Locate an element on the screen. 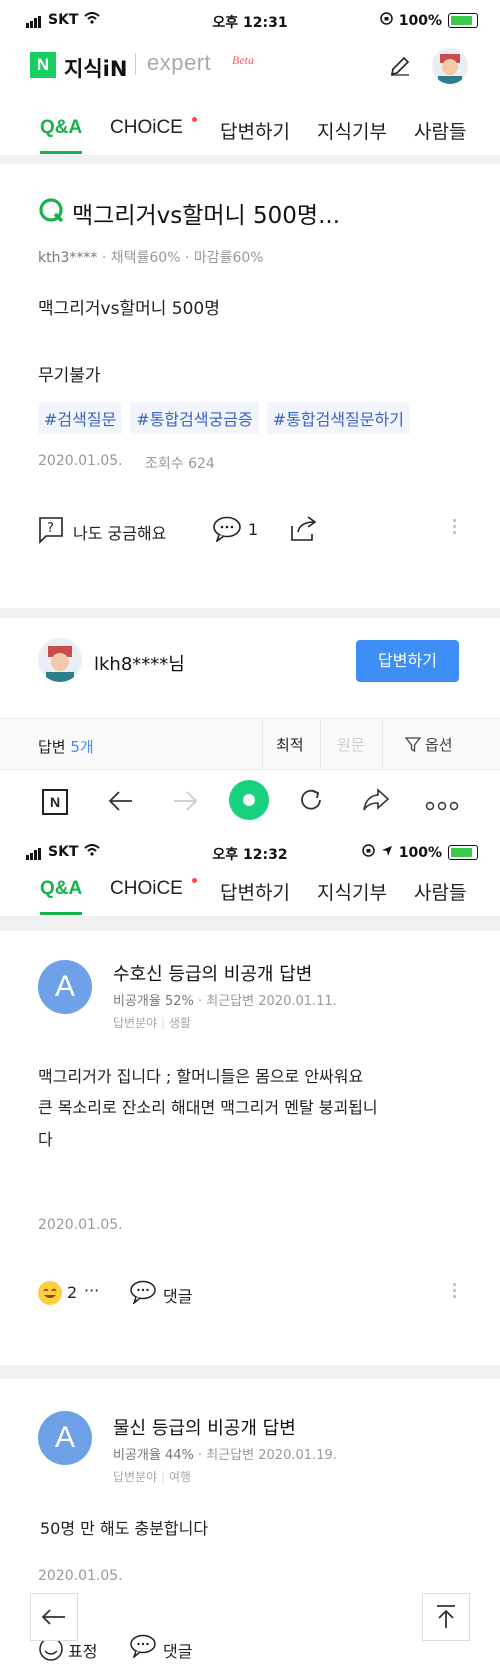  reaction-more: ··· is located at coordinates (91, 1290).